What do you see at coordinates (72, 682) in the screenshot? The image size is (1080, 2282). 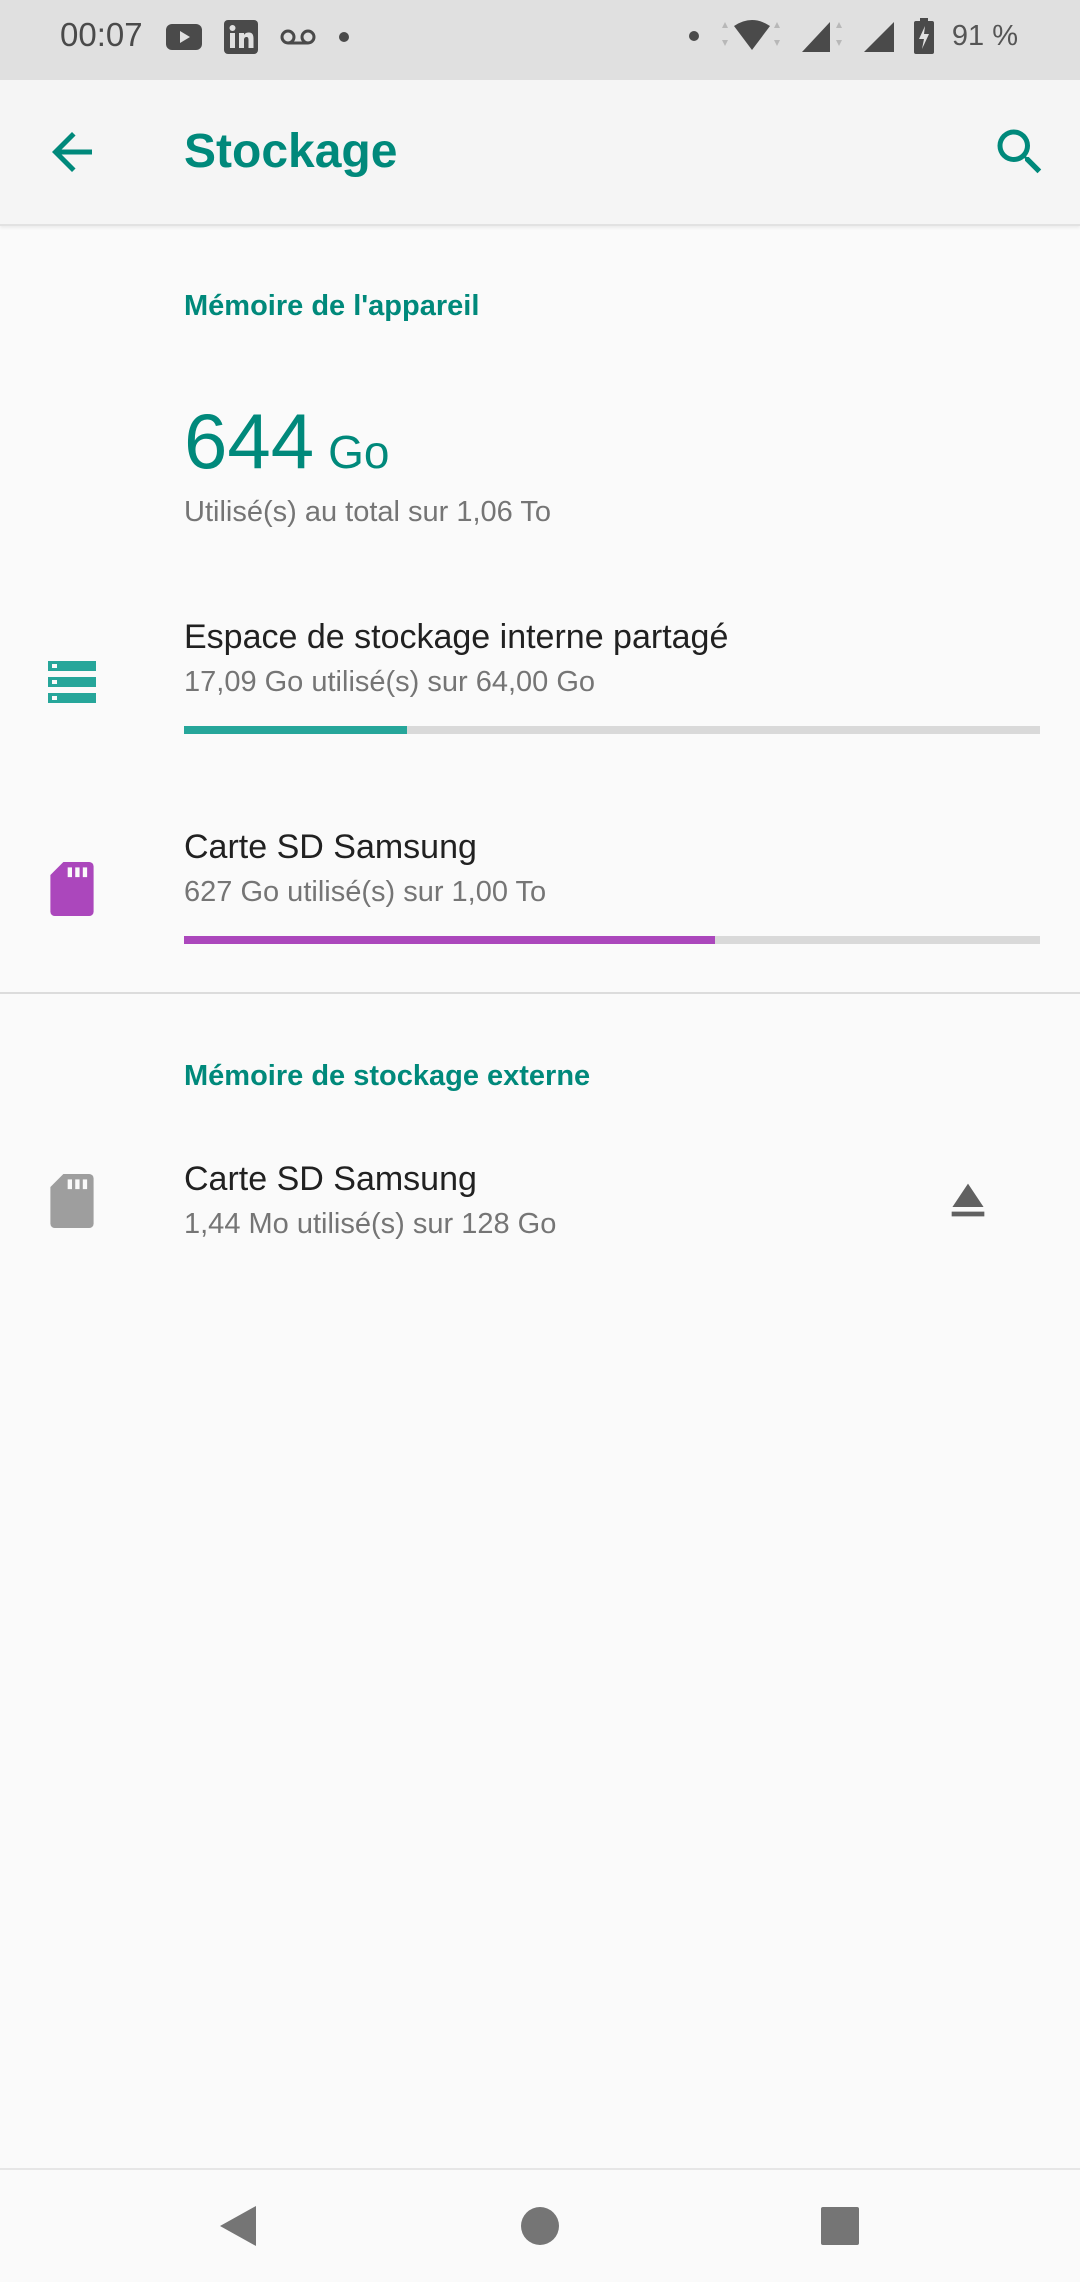 I see `storage-icon` at bounding box center [72, 682].